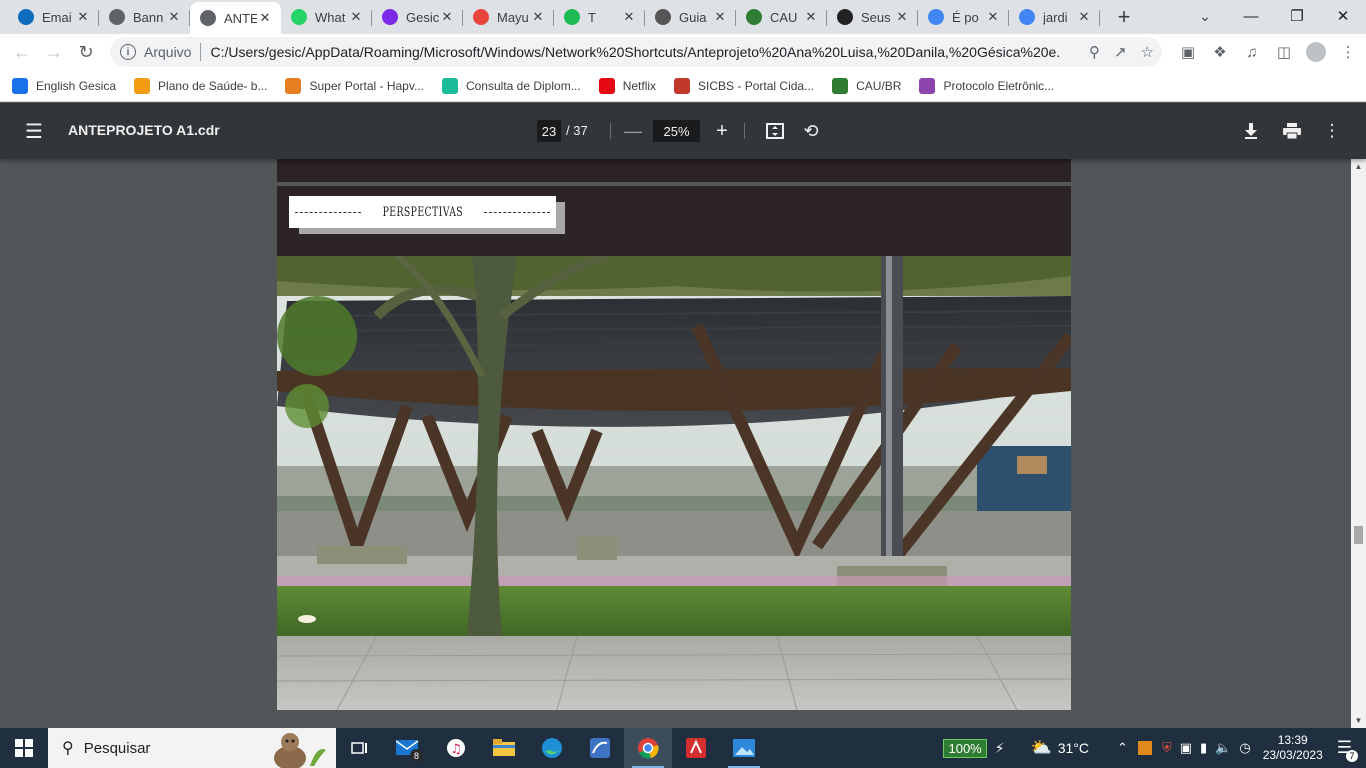 This screenshot has height=768, width=1366. Describe the element at coordinates (1147, 52) in the screenshot. I see `bookmark-star-icon: ☆` at that location.